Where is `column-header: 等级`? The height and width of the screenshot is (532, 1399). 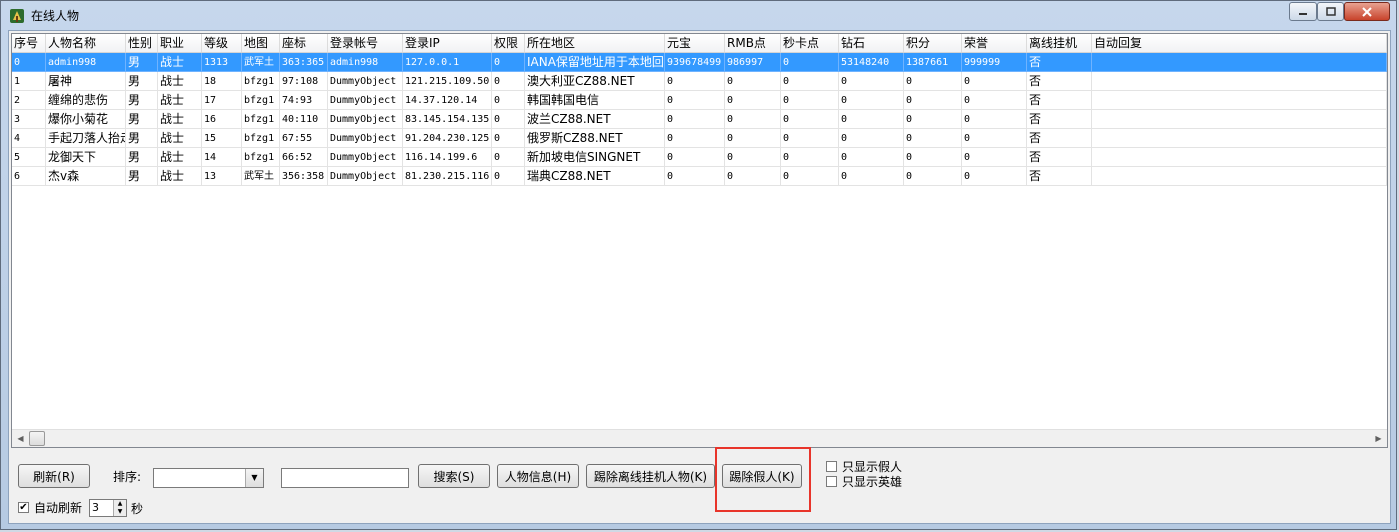
column-header: 等级 is located at coordinates (222, 43).